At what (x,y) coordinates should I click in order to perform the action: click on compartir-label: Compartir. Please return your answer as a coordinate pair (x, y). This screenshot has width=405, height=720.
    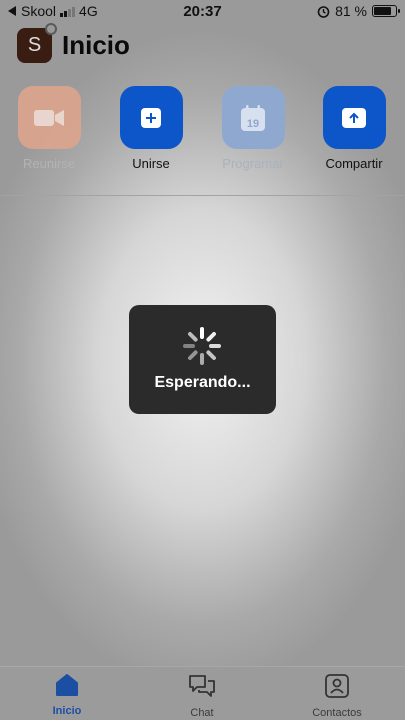
    Looking at the image, I should click on (354, 163).